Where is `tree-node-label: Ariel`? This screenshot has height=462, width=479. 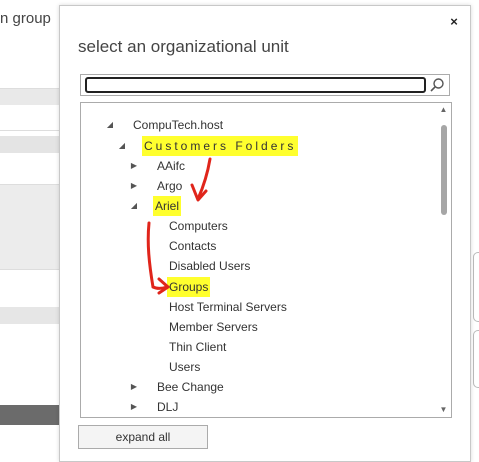 tree-node-label: Ariel is located at coordinates (167, 206).